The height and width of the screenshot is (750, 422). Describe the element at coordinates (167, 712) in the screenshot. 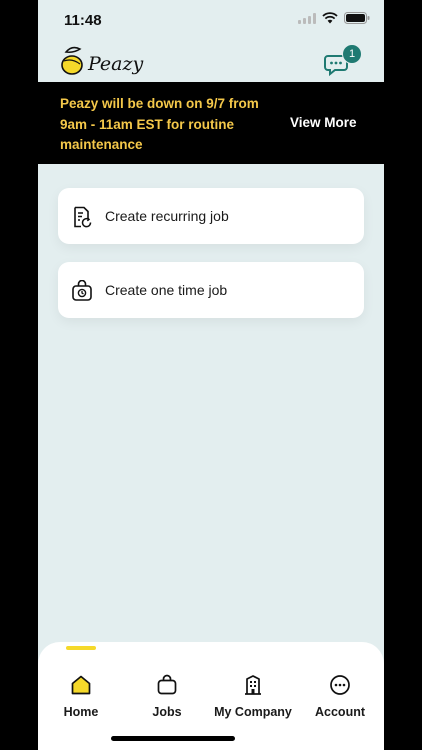

I see `tab-jobs-label: Jobs` at that location.